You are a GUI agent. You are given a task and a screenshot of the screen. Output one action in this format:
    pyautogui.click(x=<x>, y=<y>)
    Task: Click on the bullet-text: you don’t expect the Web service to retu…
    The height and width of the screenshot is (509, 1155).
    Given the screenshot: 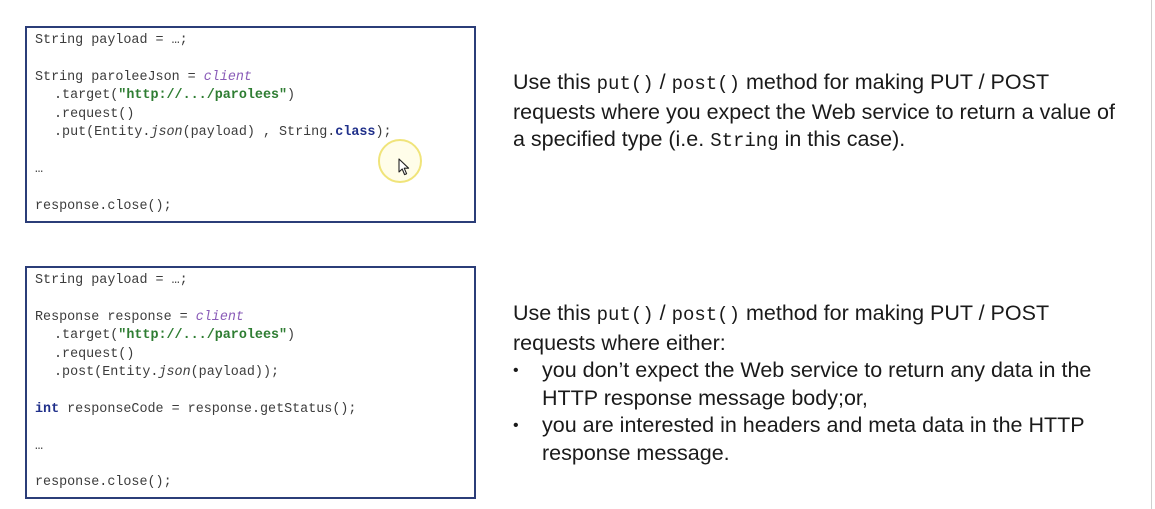 What is the action you would take?
    pyautogui.click(x=817, y=384)
    